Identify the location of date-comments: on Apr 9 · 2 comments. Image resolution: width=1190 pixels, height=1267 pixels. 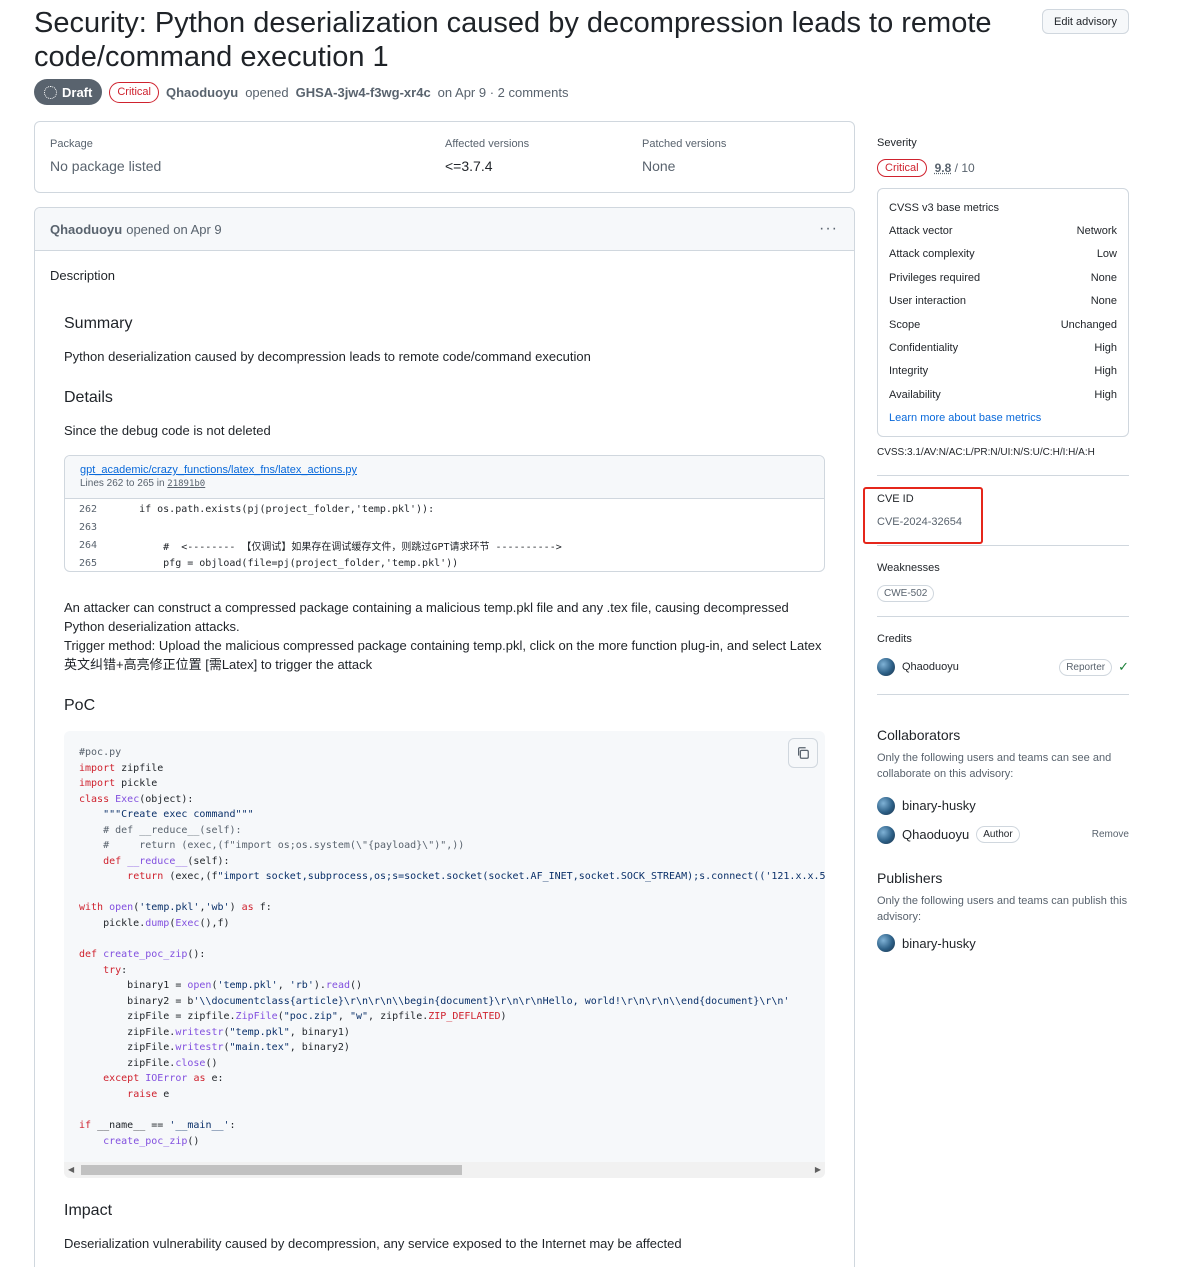
(503, 92).